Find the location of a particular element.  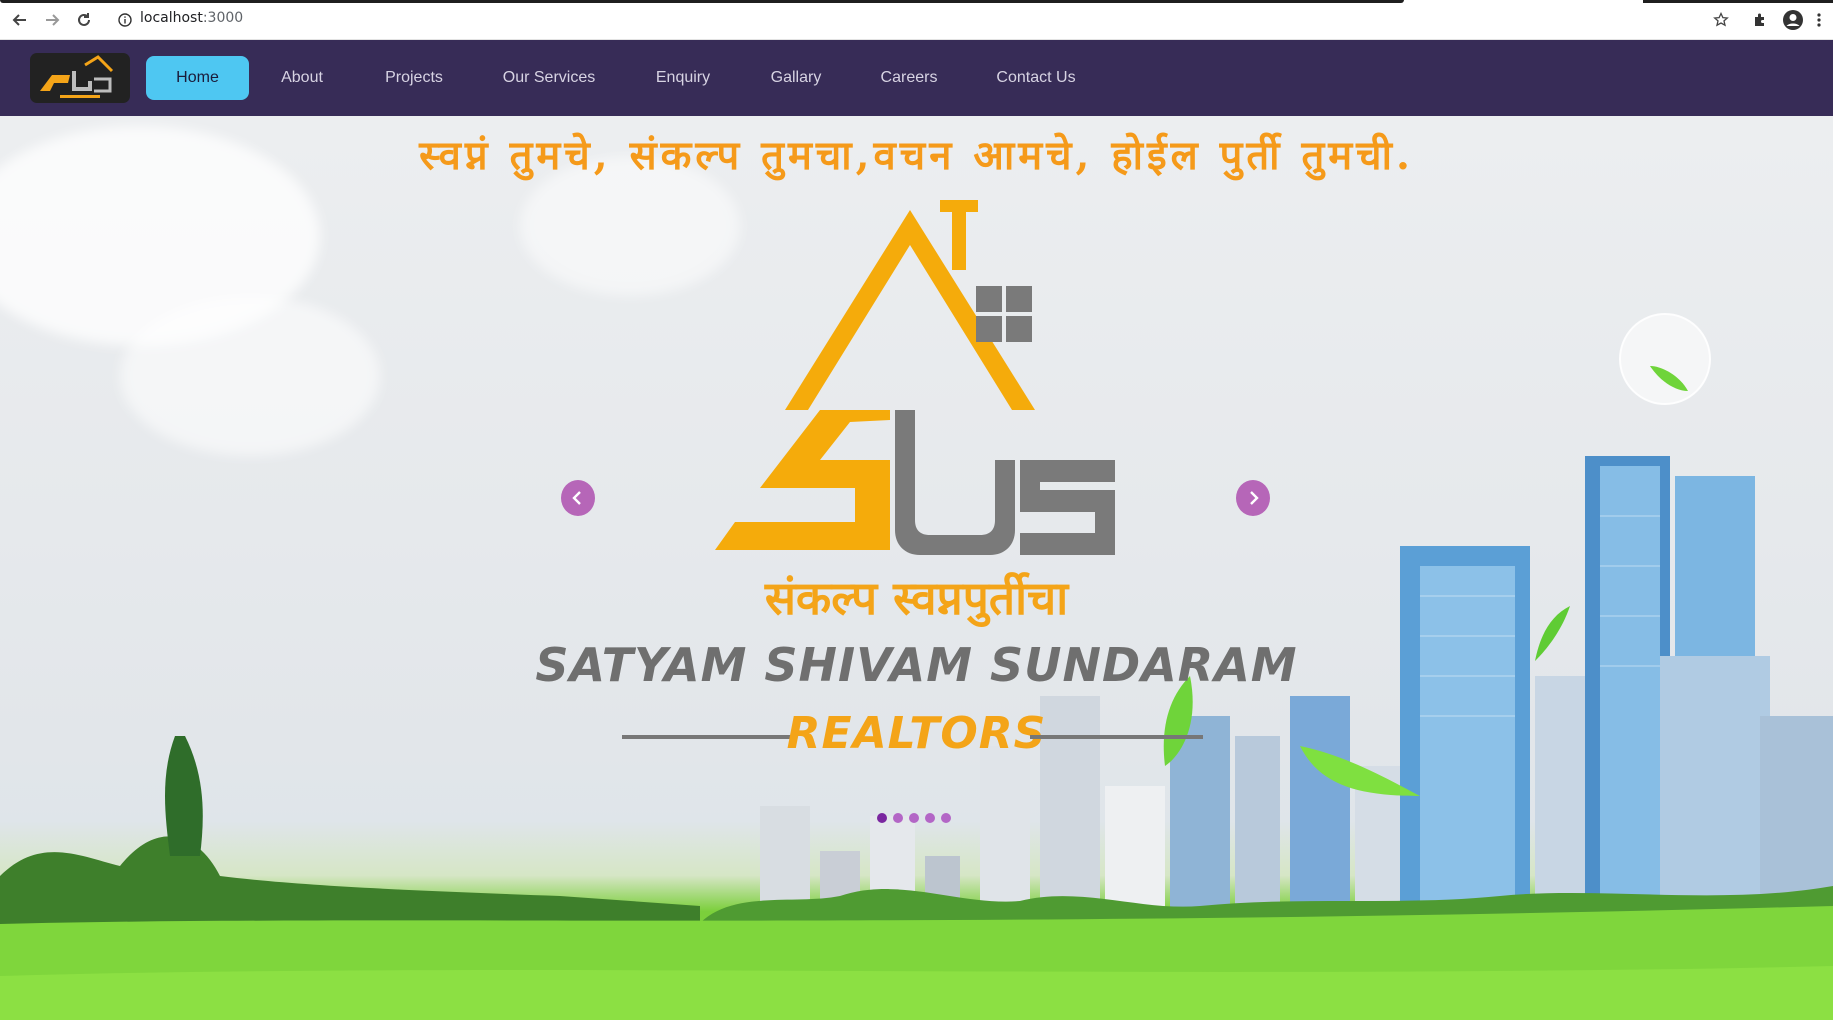

nav-home: Home is located at coordinates (197, 78).